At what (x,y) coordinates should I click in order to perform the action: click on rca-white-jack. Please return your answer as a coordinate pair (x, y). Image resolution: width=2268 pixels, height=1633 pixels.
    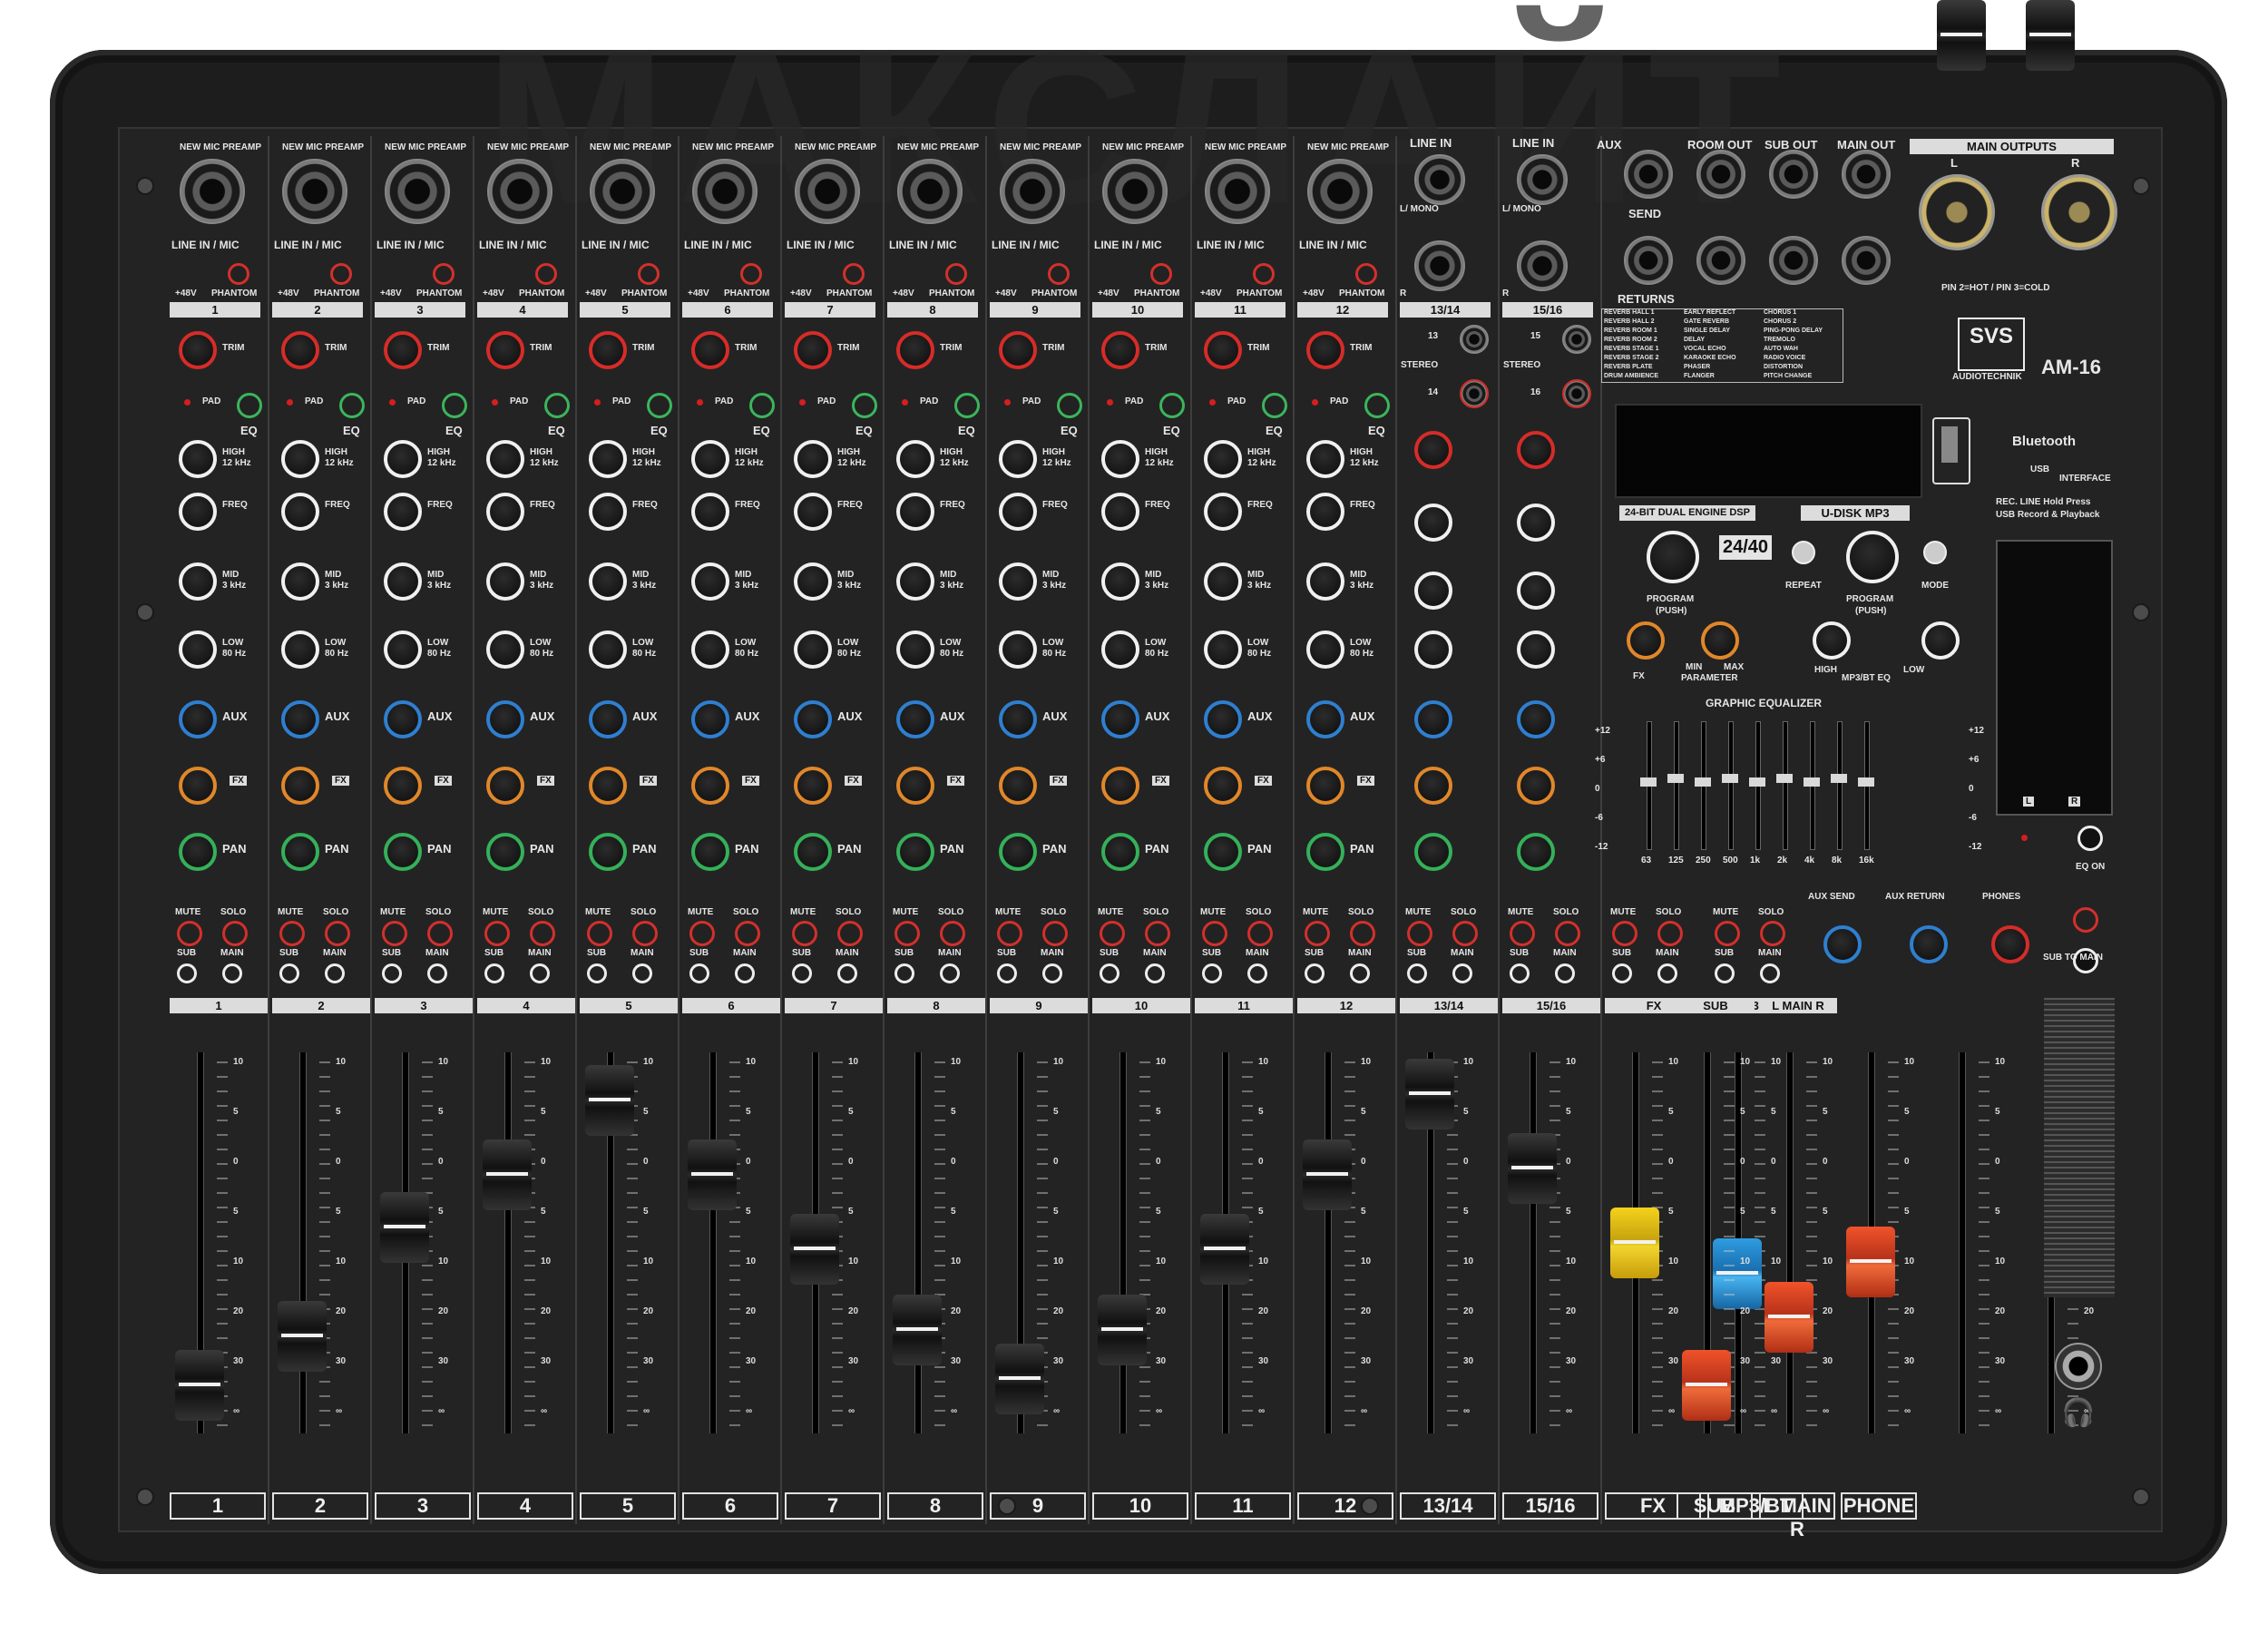
    Looking at the image, I should click on (1475, 339).